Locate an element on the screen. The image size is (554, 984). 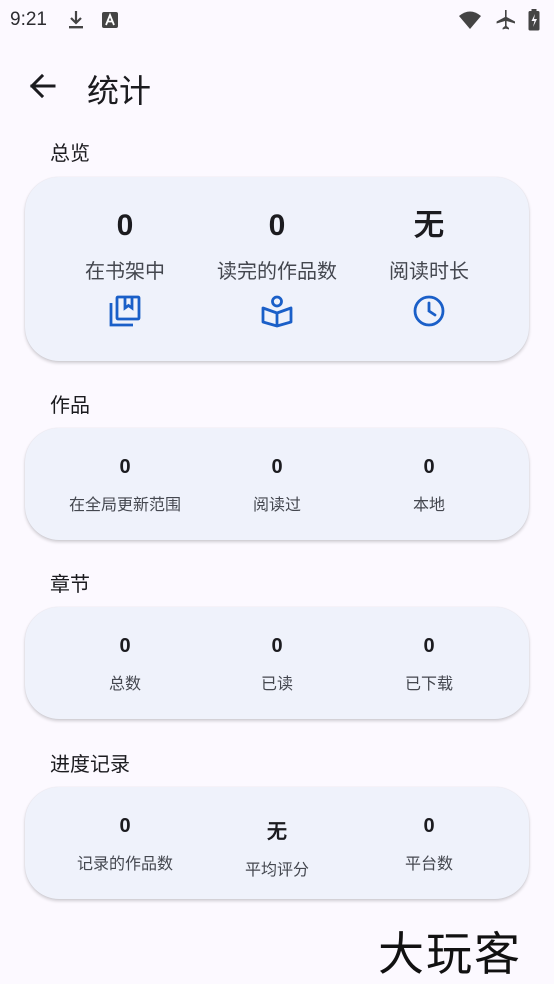
tracking-stat-tracked-works: 0 记录的作品数 is located at coordinates (125, 830).